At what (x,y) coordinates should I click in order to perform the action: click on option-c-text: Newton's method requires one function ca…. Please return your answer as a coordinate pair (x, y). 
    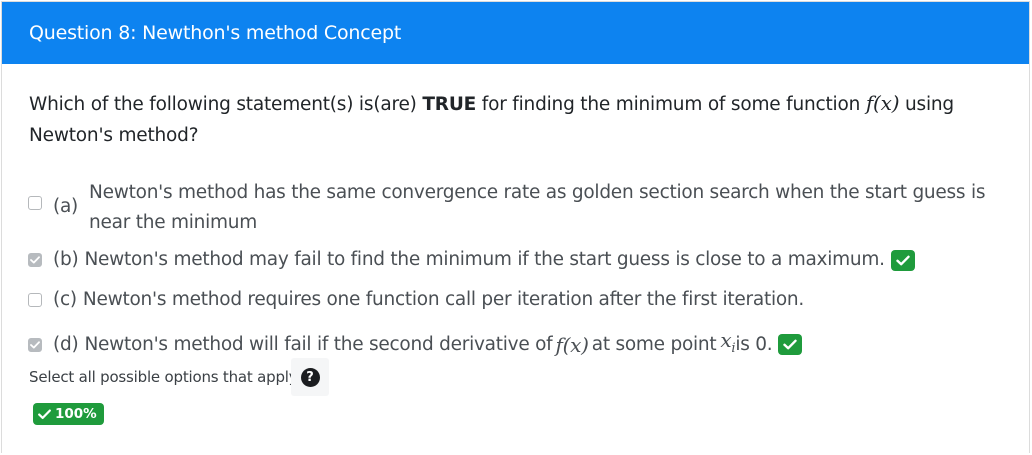
    Looking at the image, I should click on (443, 299).